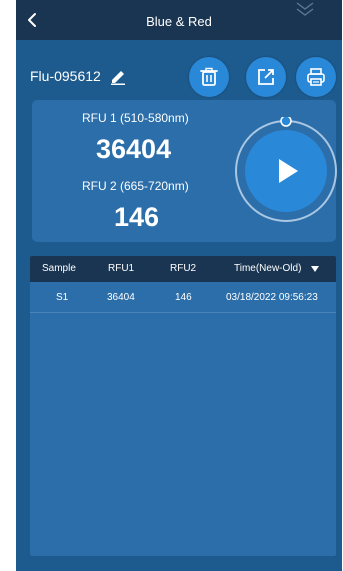 This screenshot has height=571, width=343. Describe the element at coordinates (118, 76) in the screenshot. I see `pencil-icon` at that location.